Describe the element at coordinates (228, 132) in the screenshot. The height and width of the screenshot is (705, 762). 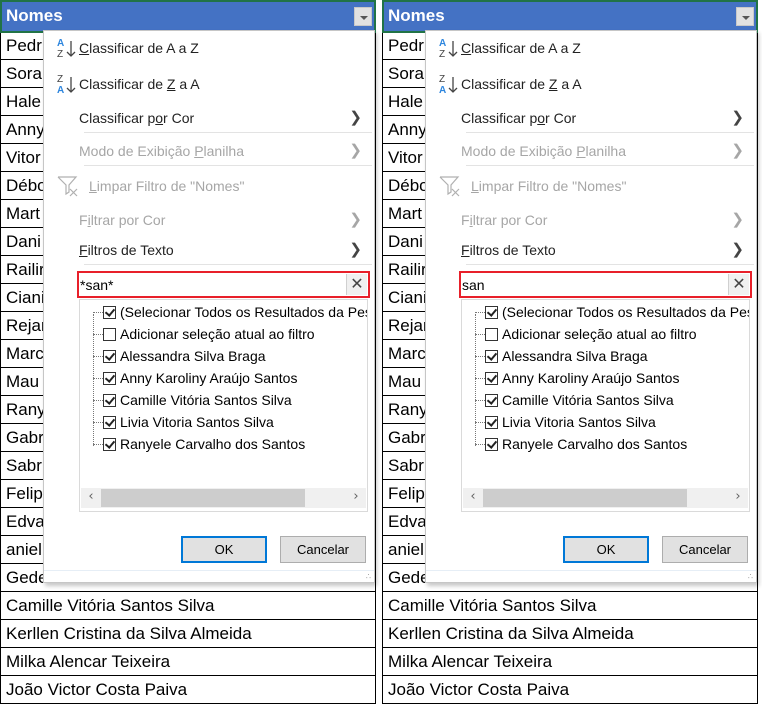
I see `menu-separator` at that location.